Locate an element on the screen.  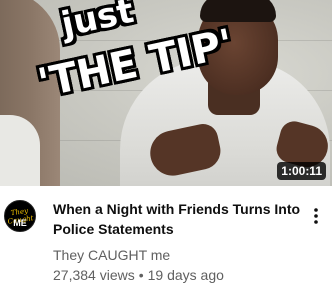
avatar-logo-text-line2: ME is located at coordinates (20, 223).